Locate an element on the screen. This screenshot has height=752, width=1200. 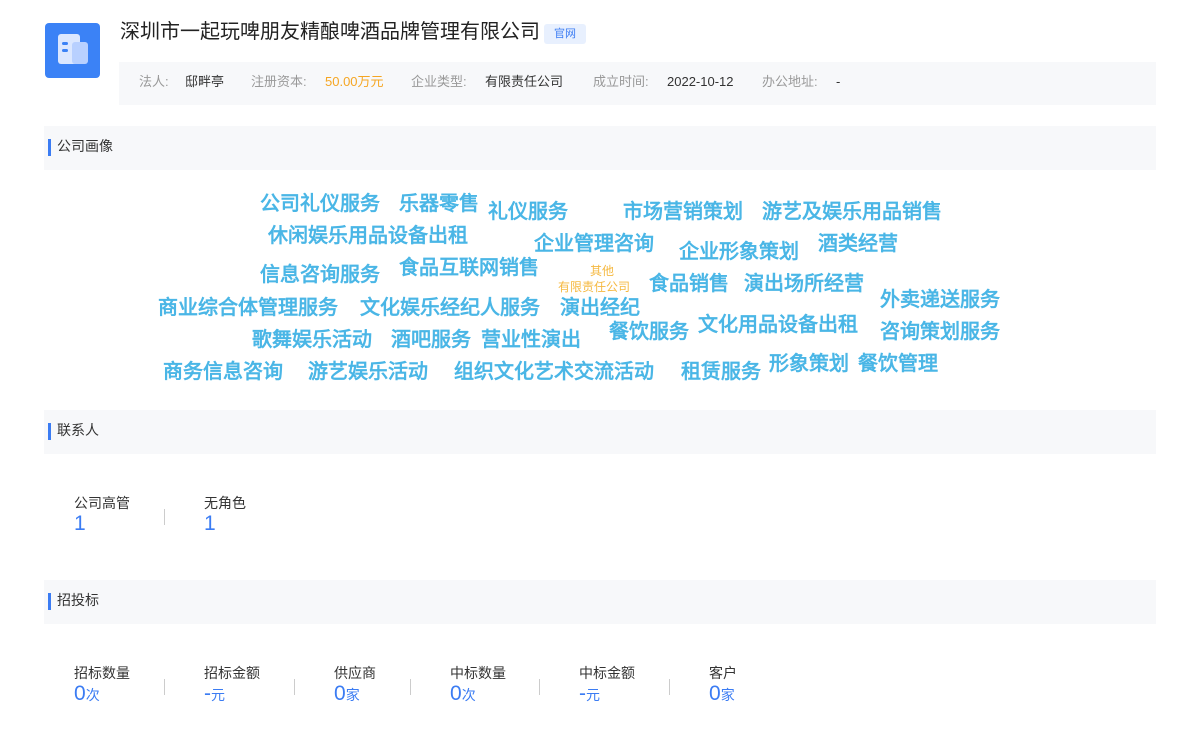
cloud-word: 商业综合体管理服务 is located at coordinates (248, 308).